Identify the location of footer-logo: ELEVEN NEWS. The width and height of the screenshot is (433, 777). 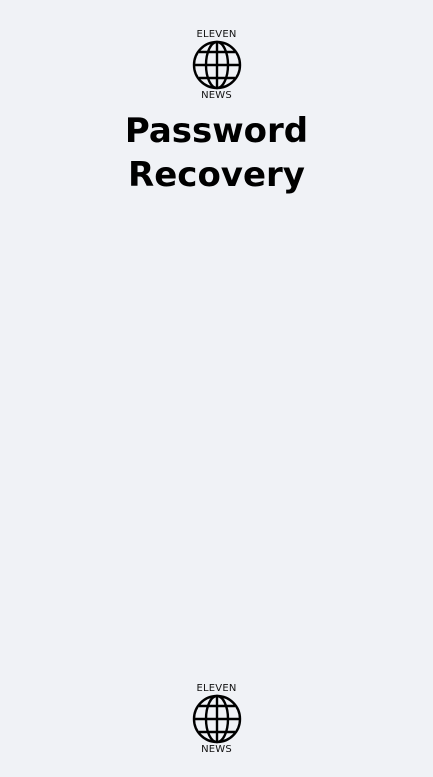
(217, 719).